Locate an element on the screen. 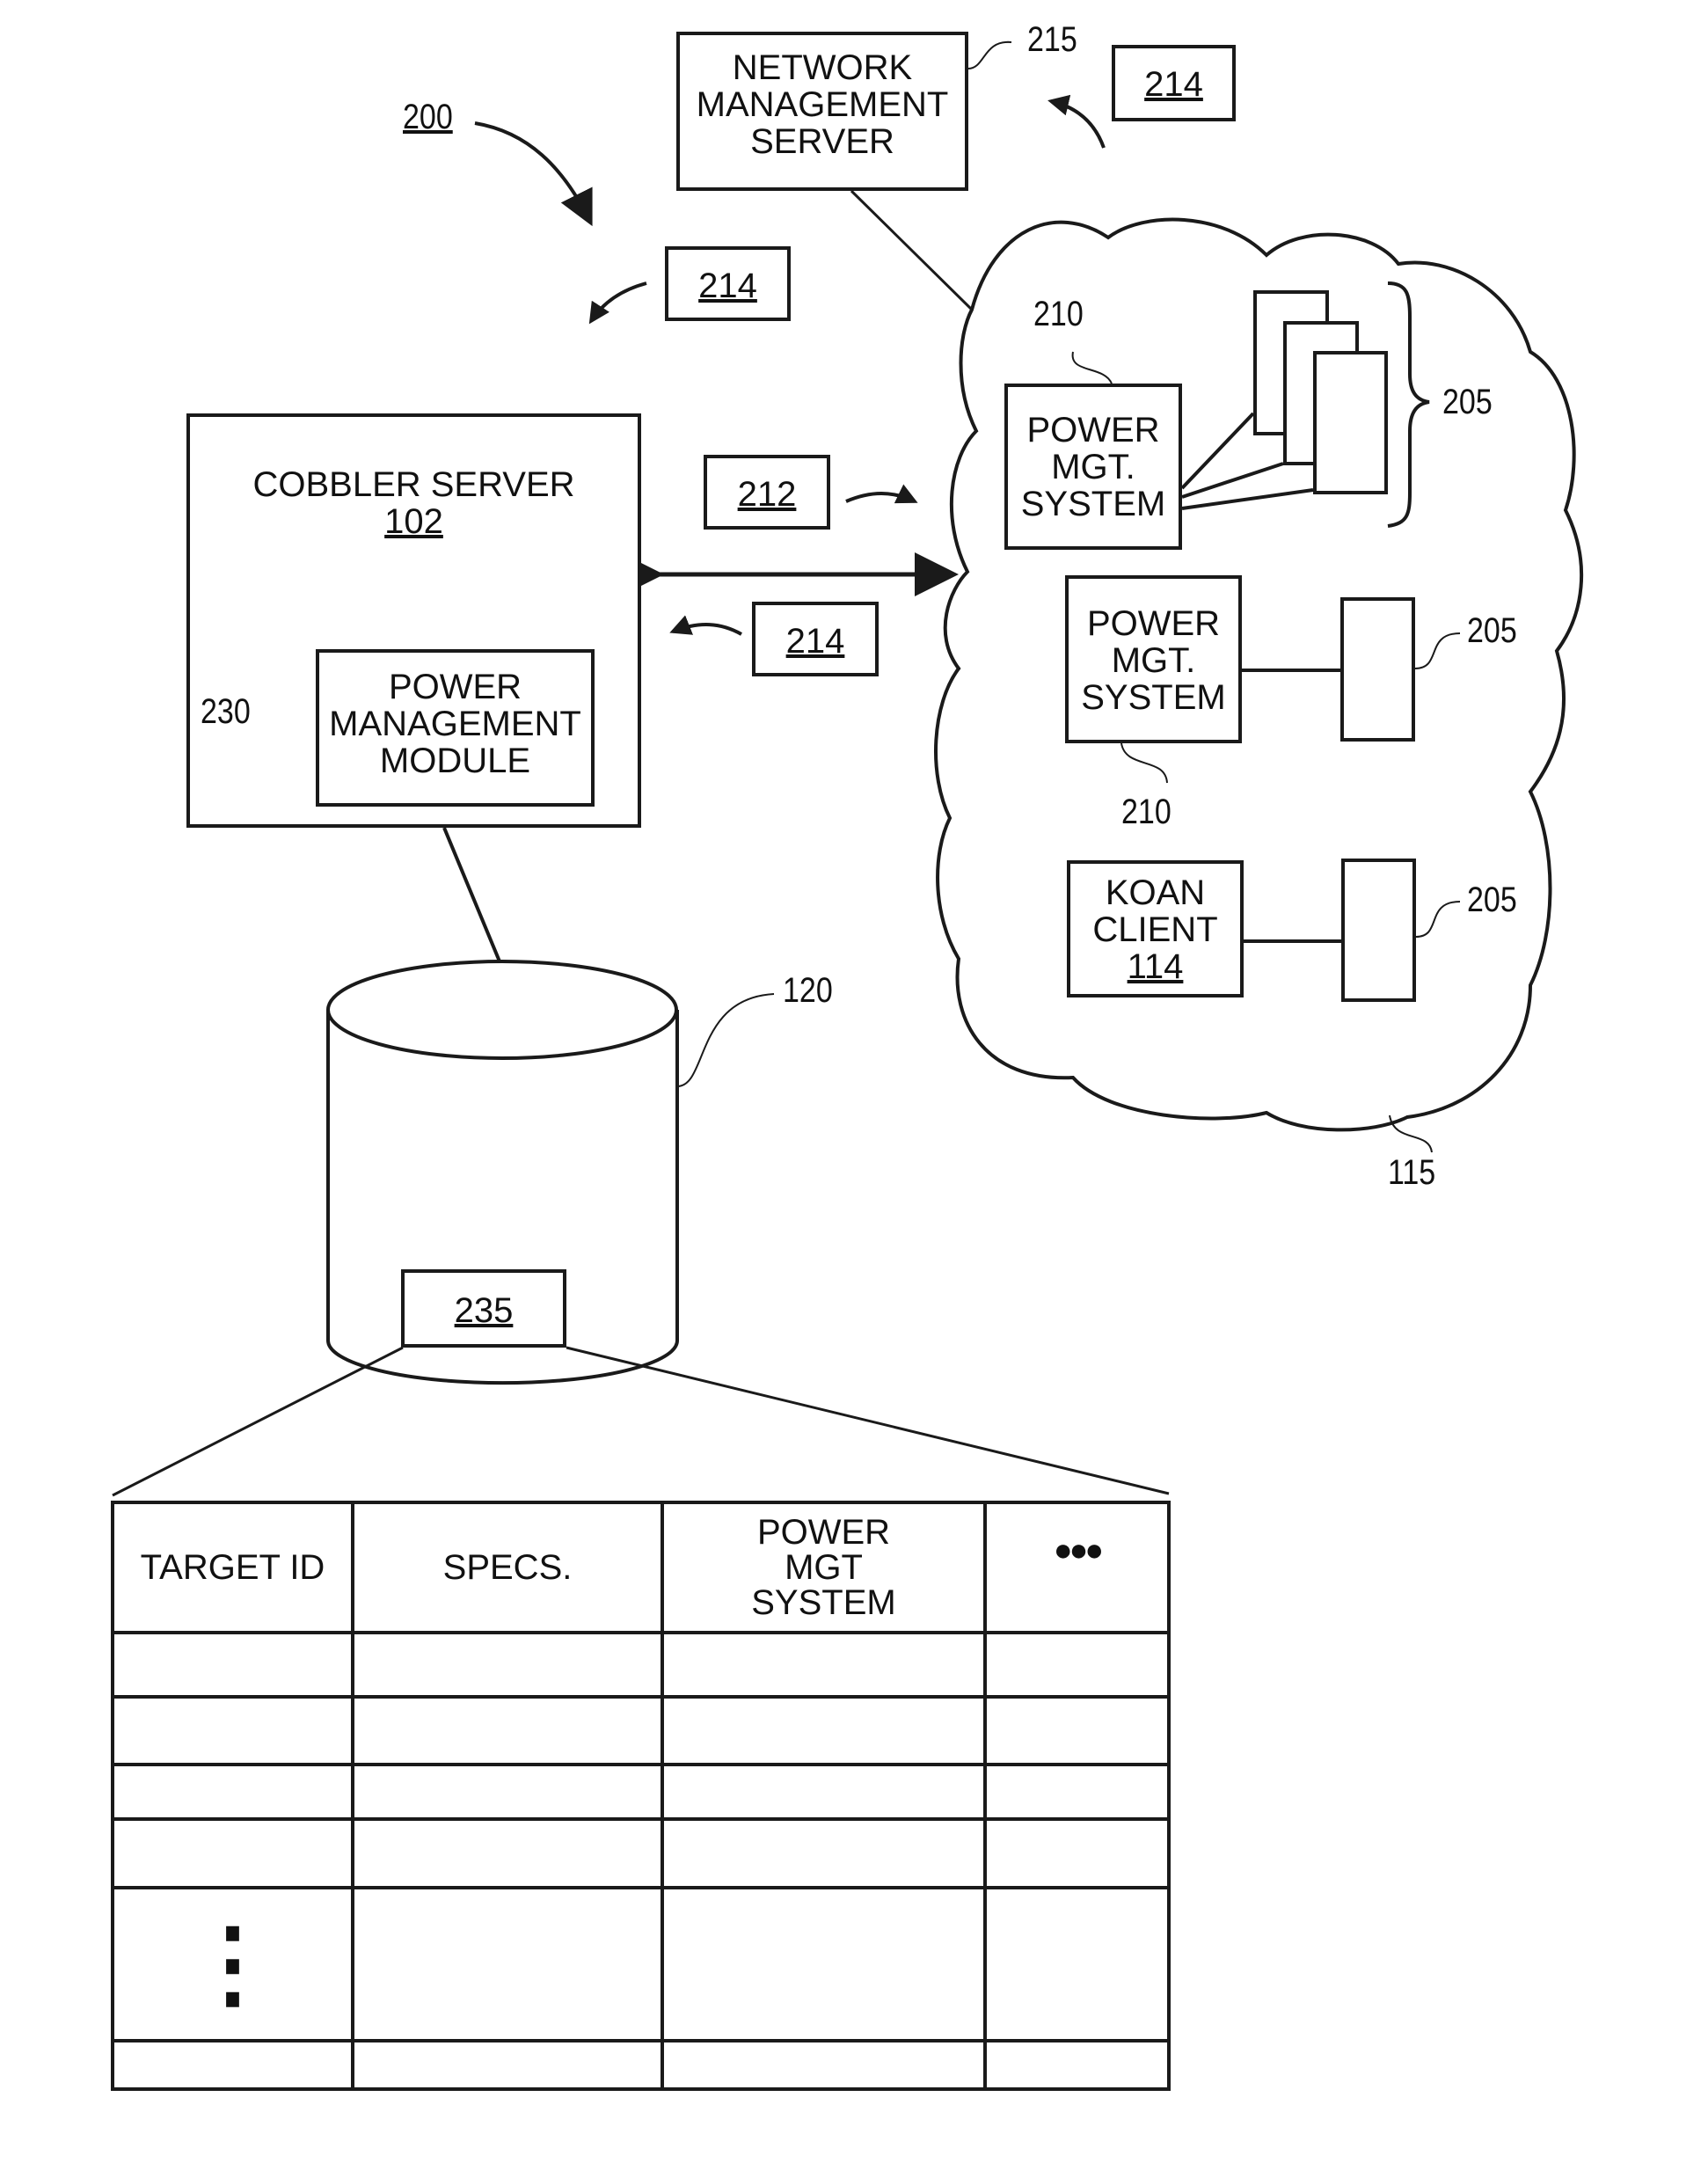 This screenshot has height=2163, width=1708. table-header-power-mgt-system: POWER MGT SYSTEM is located at coordinates (823, 1568).